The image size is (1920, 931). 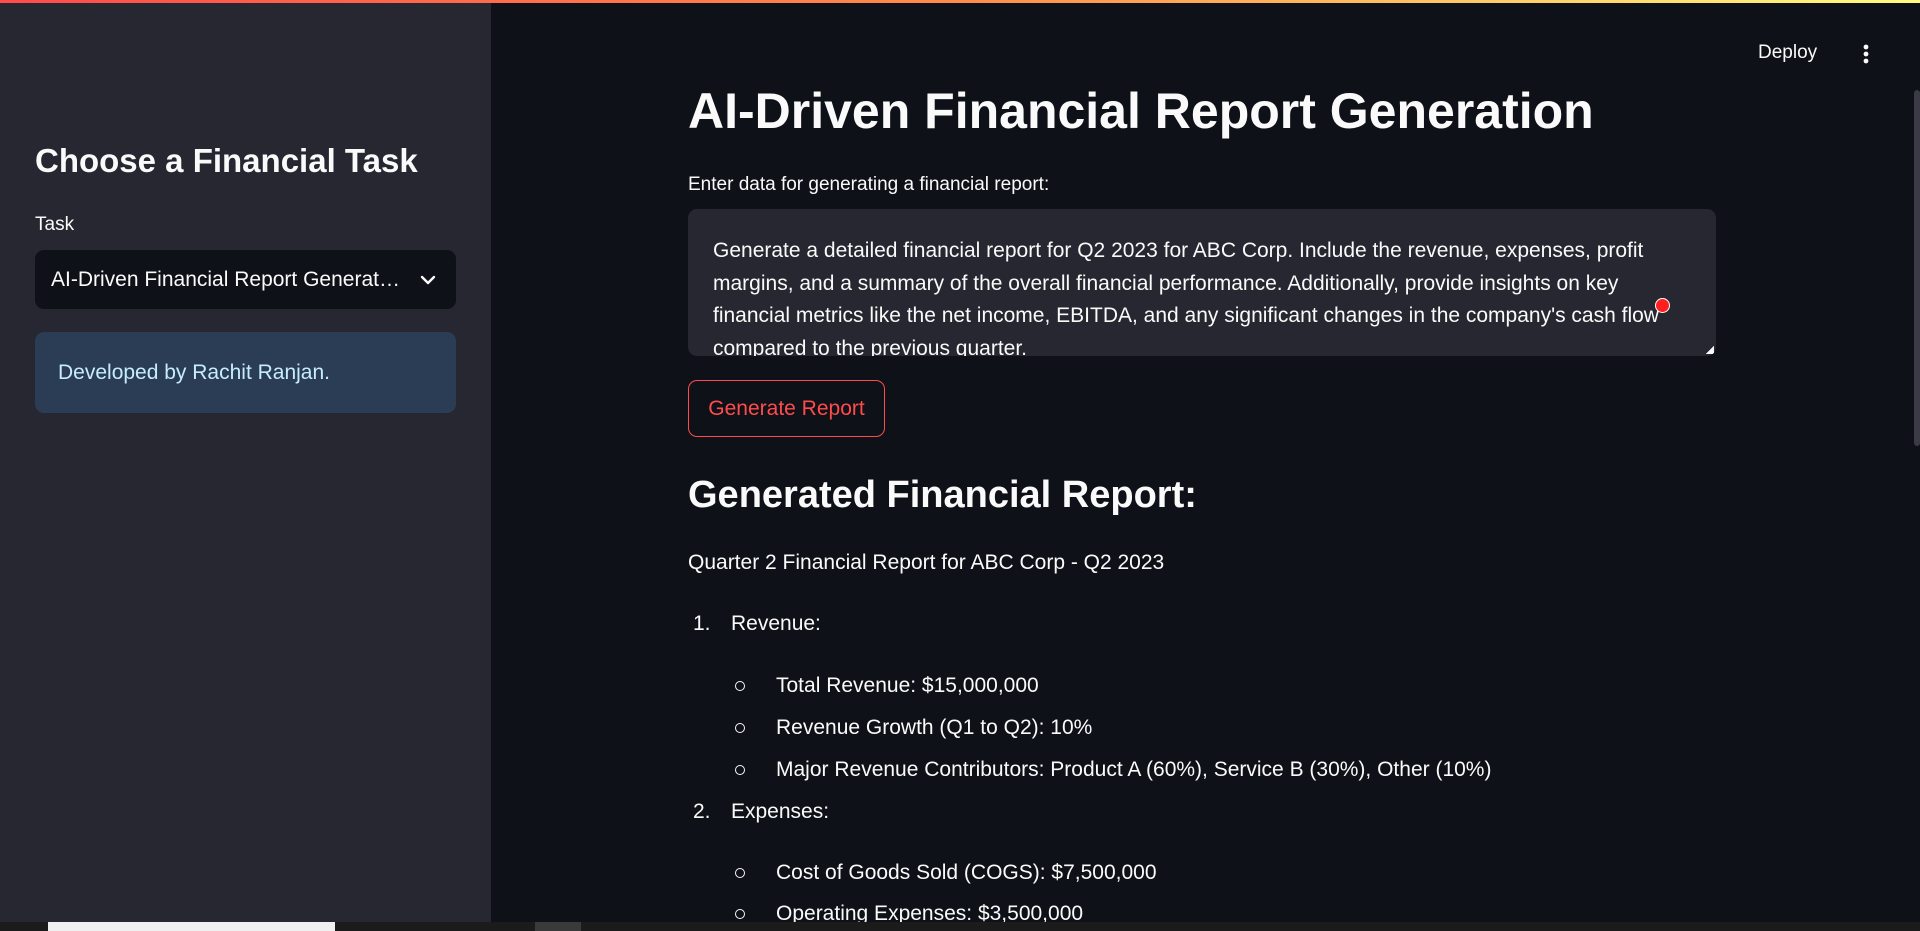 What do you see at coordinates (191, 926) in the screenshot?
I see `taskbar-search-box` at bounding box center [191, 926].